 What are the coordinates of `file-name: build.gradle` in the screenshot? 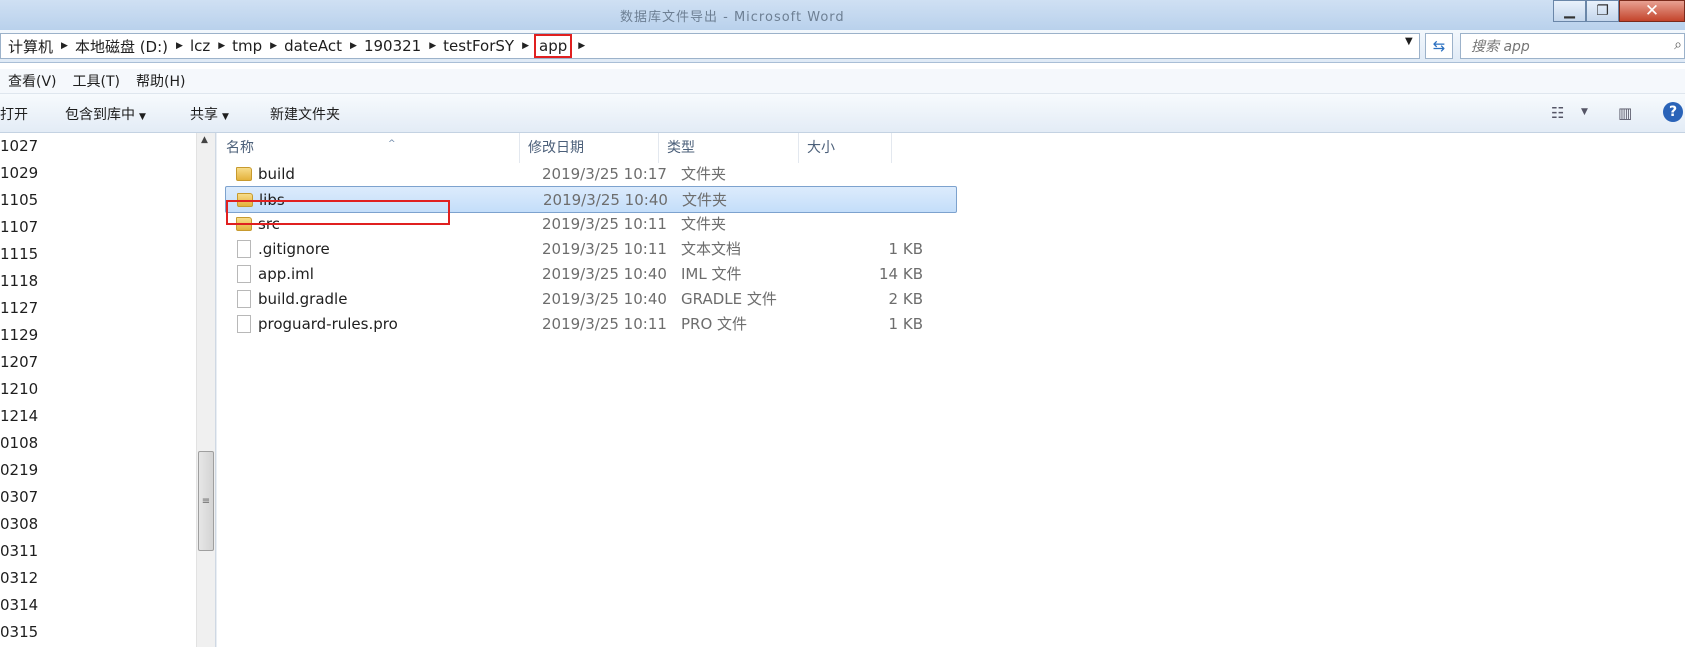 It's located at (303, 299).